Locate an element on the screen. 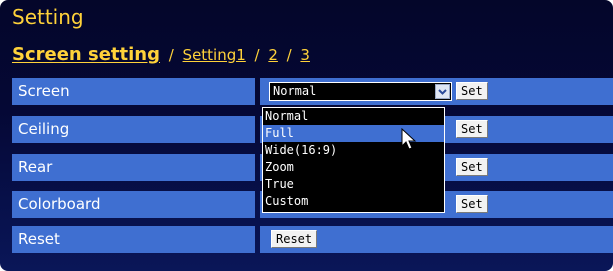 This screenshot has width=613, height=271. breadcrumb-link-3: 3 is located at coordinates (305, 55).